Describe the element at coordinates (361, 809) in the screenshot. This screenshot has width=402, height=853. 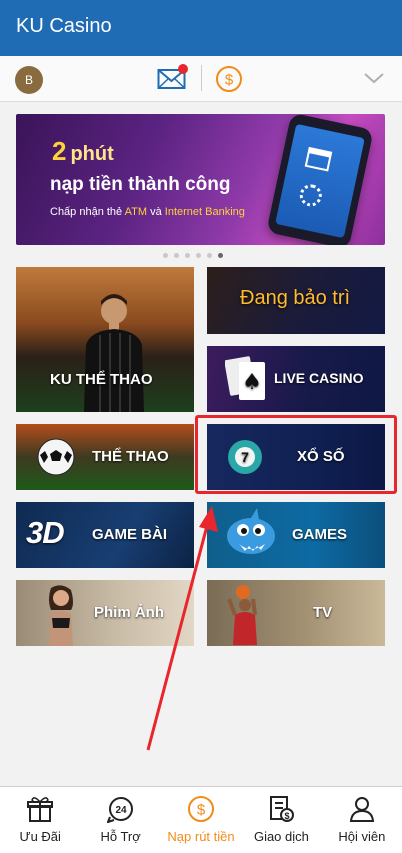
I see `member-icon` at that location.